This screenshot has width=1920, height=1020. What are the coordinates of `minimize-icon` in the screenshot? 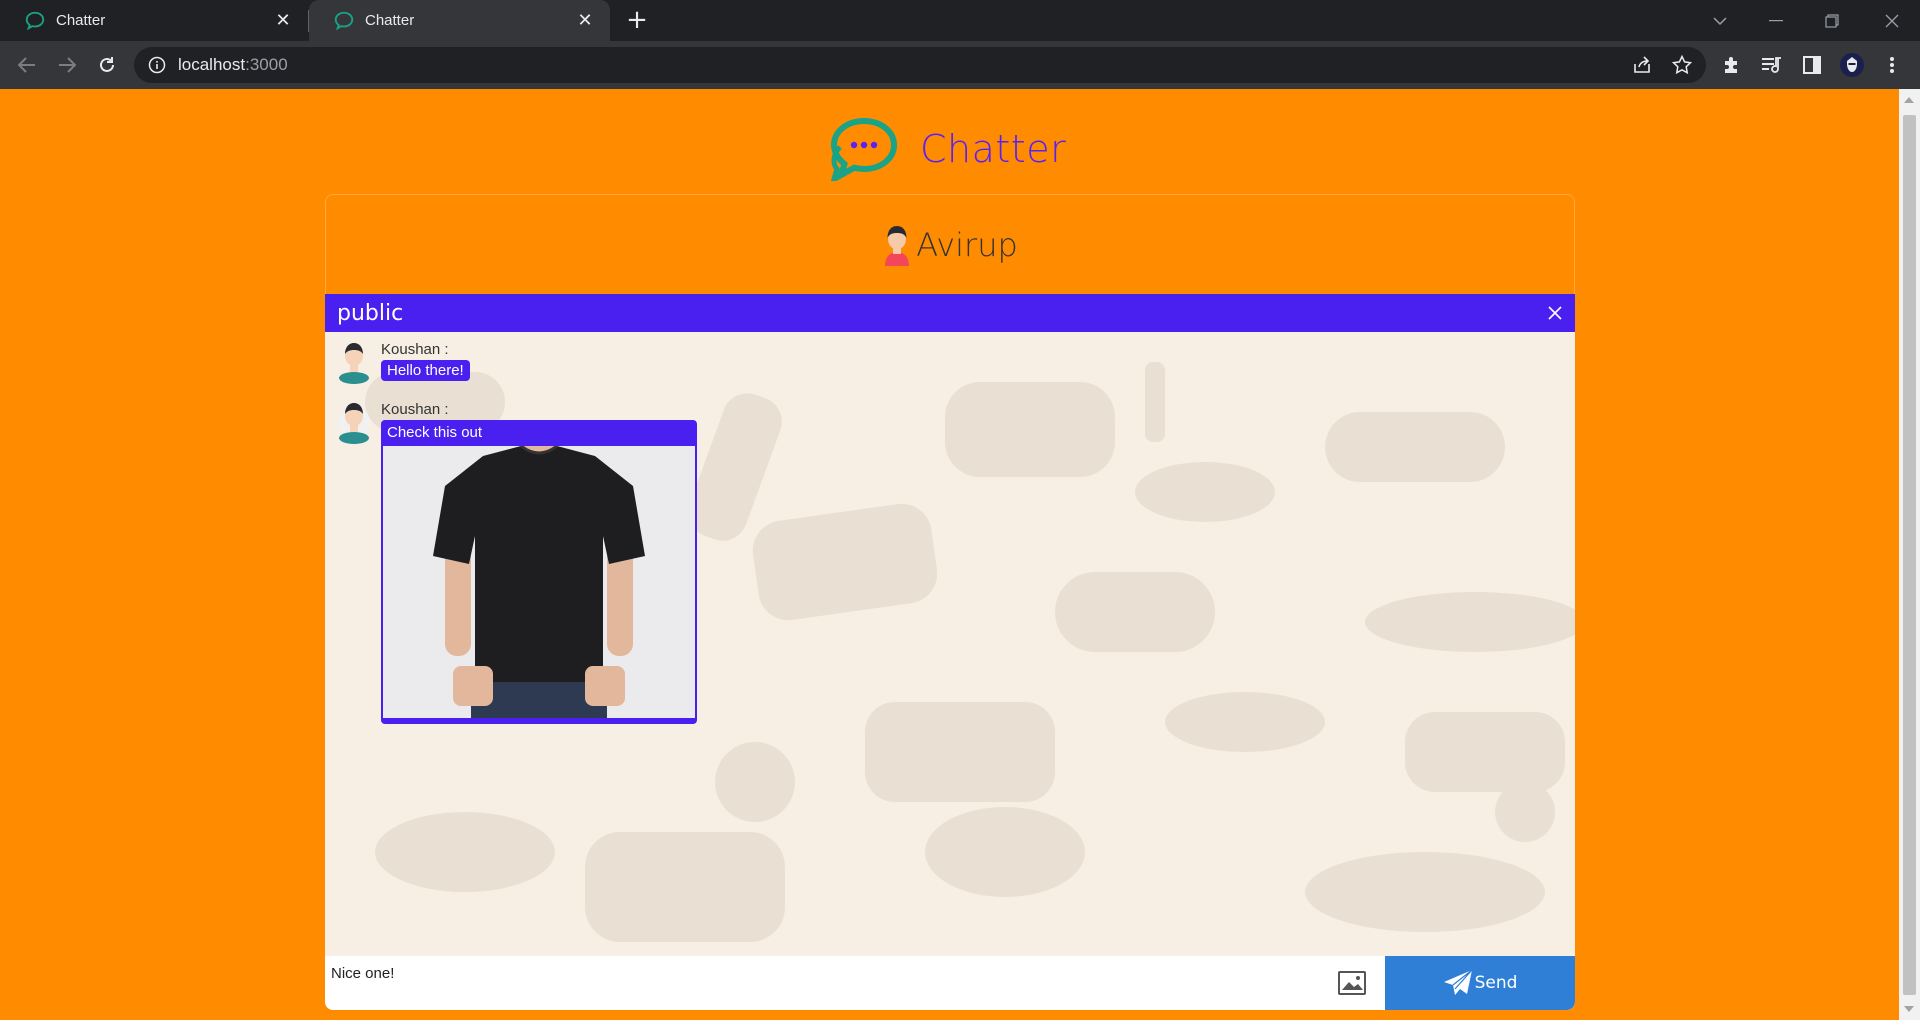 It's located at (1776, 20).